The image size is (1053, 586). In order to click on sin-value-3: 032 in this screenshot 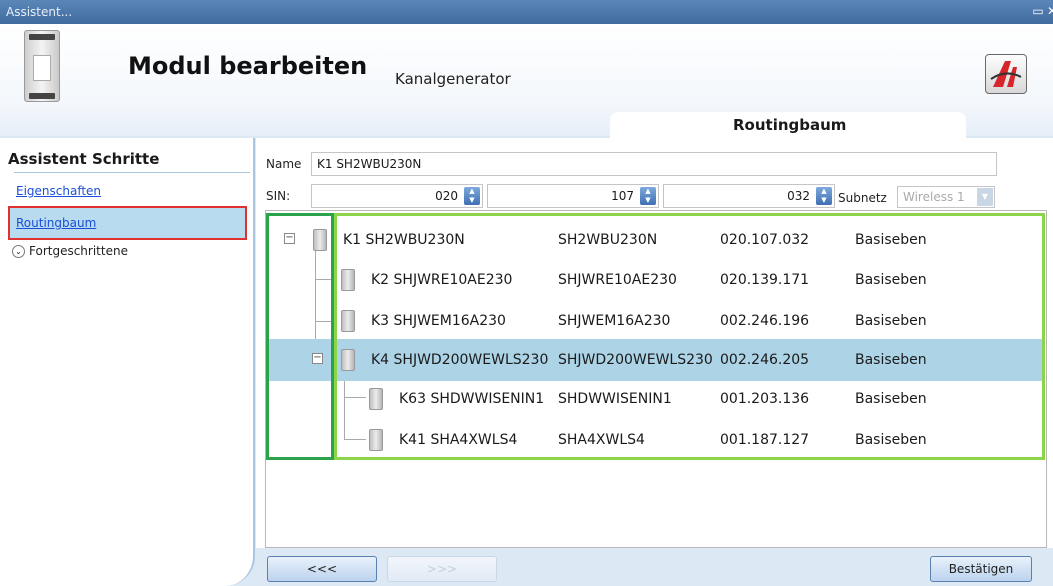, I will do `click(798, 196)`.